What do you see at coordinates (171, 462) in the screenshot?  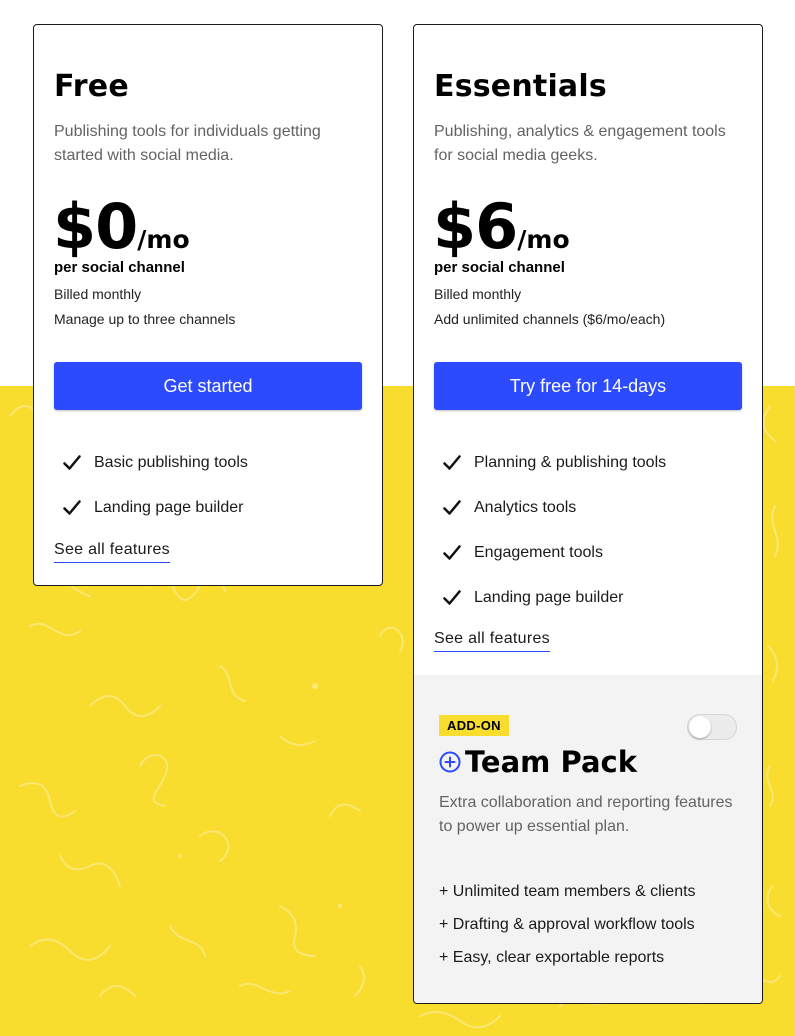 I see `feature-label: Basic publishing tools` at bounding box center [171, 462].